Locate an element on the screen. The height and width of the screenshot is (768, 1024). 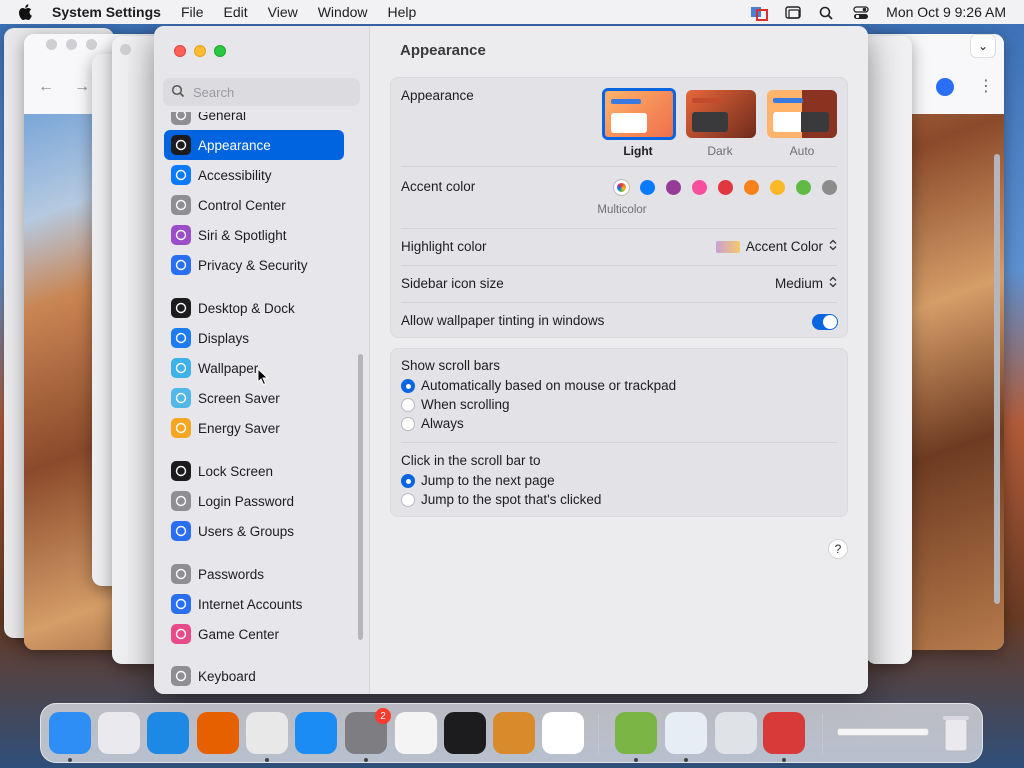
sidebar-item-lock-screen: Lock Screen is located at coordinates (254, 471).